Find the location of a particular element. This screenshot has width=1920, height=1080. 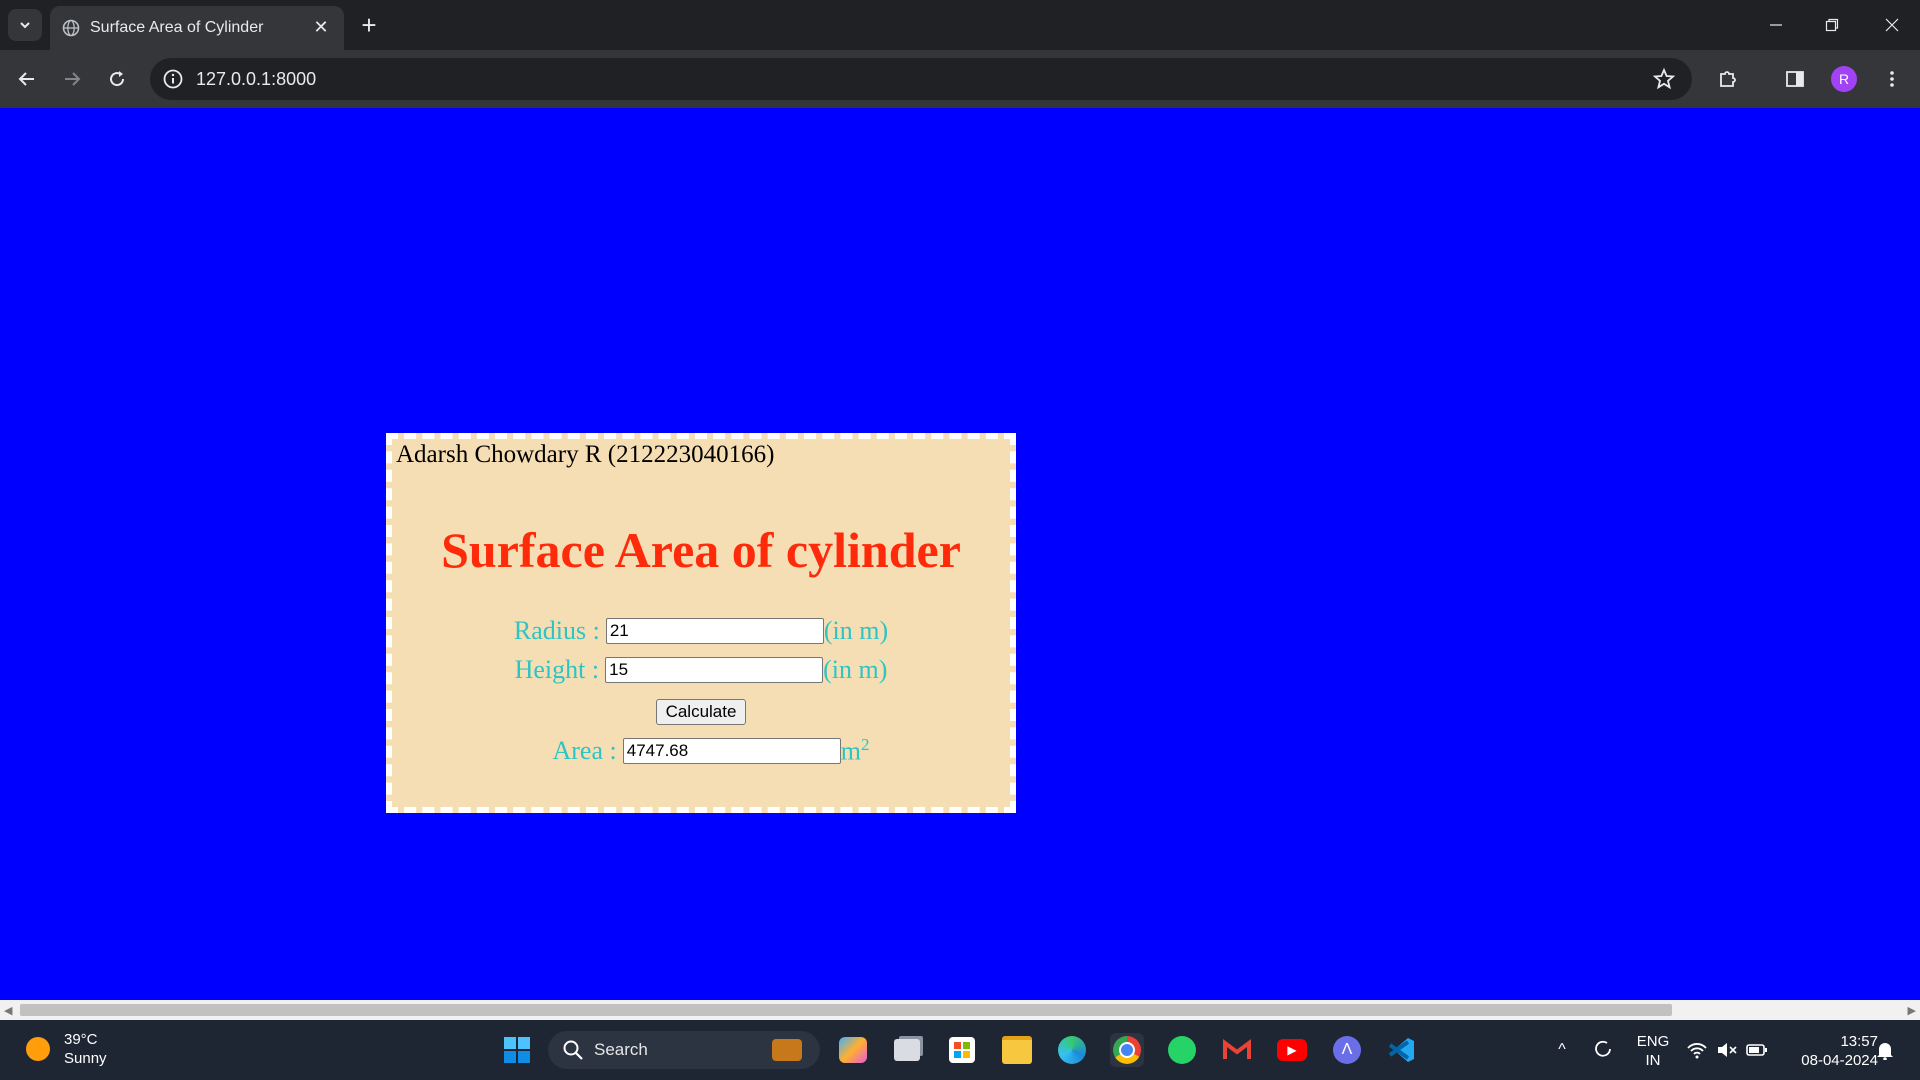

height-label: Height : is located at coordinates (557, 669).